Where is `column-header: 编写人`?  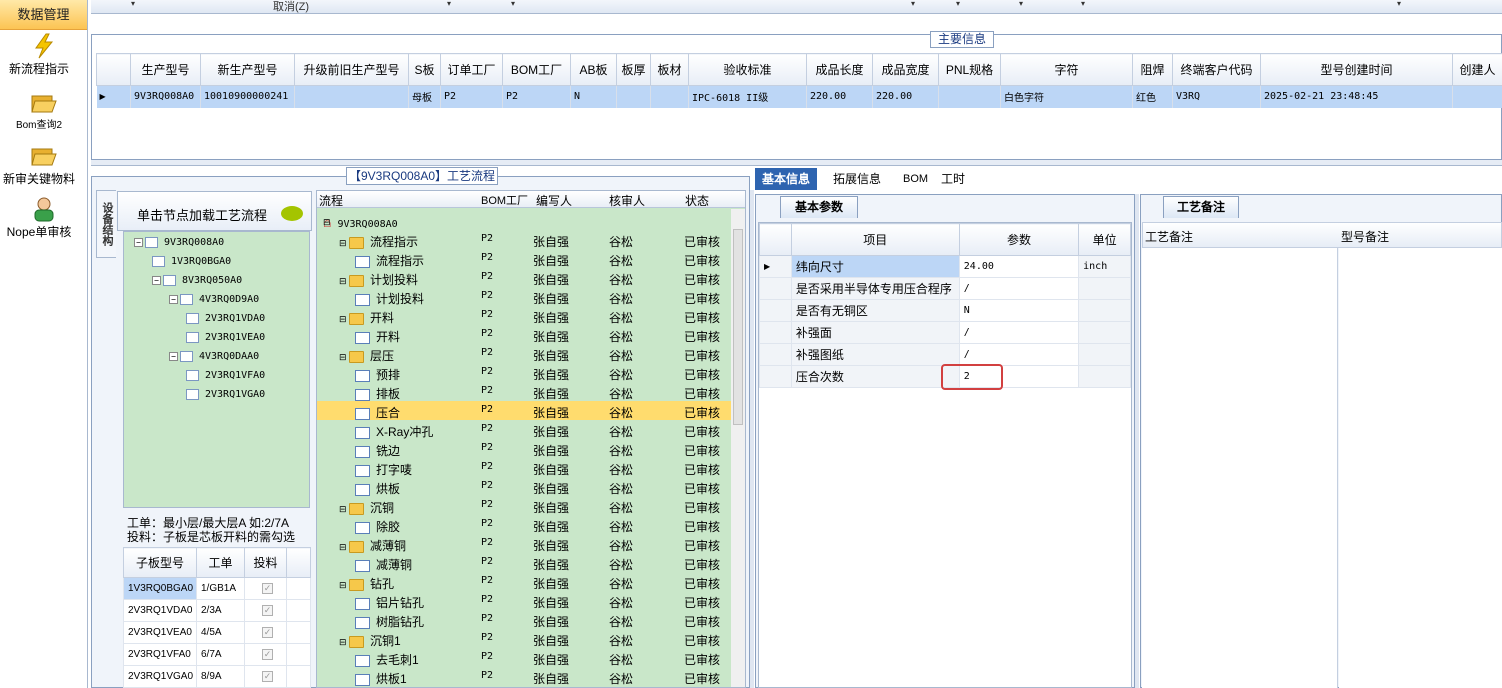 column-header: 编写人 is located at coordinates (554, 200).